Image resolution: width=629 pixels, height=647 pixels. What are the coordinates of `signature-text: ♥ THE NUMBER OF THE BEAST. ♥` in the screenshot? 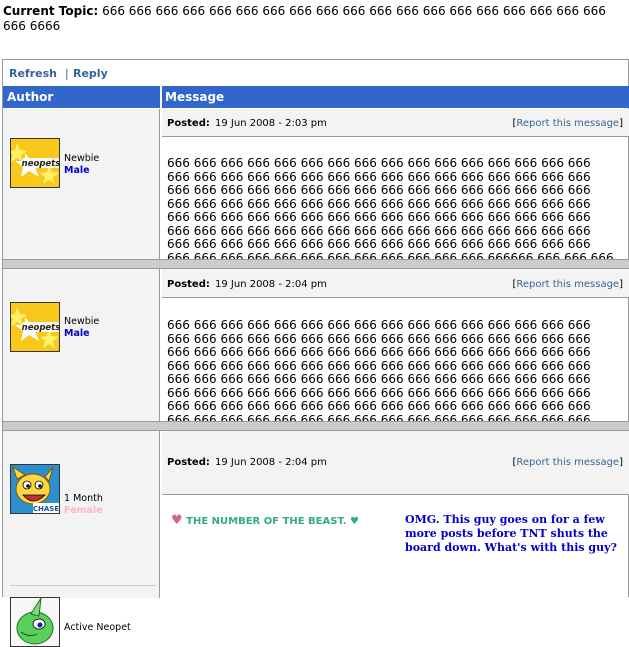 It's located at (265, 520).